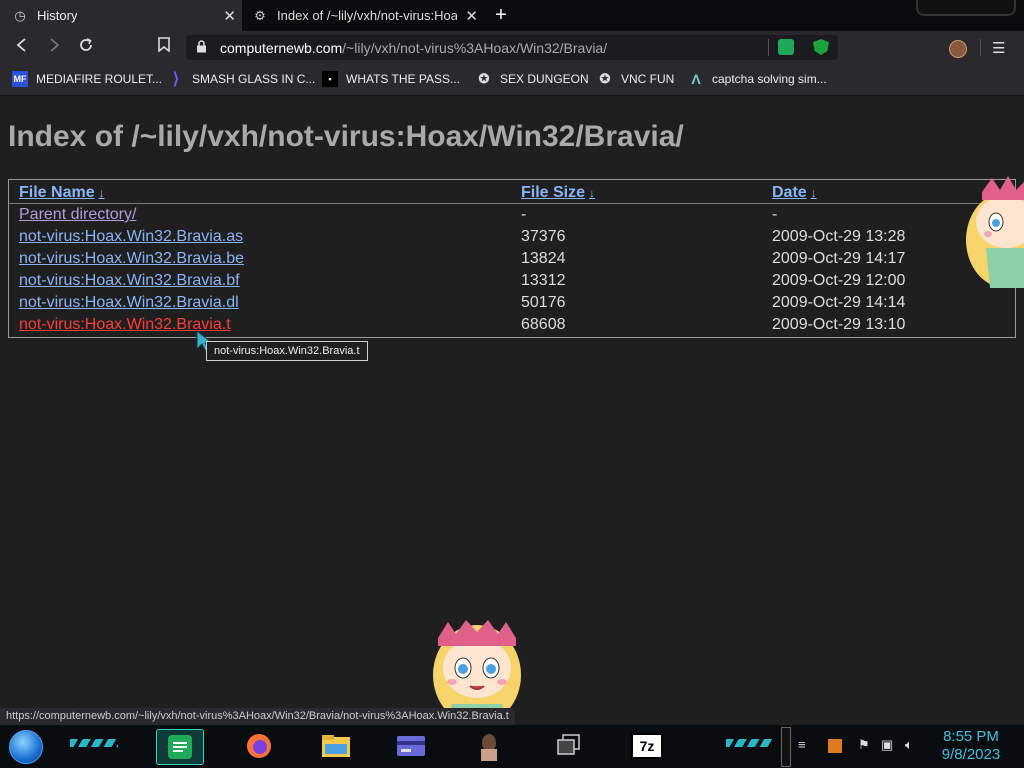 This screenshot has height=768, width=1024. I want to click on taskbar-card-app, so click(411, 746).